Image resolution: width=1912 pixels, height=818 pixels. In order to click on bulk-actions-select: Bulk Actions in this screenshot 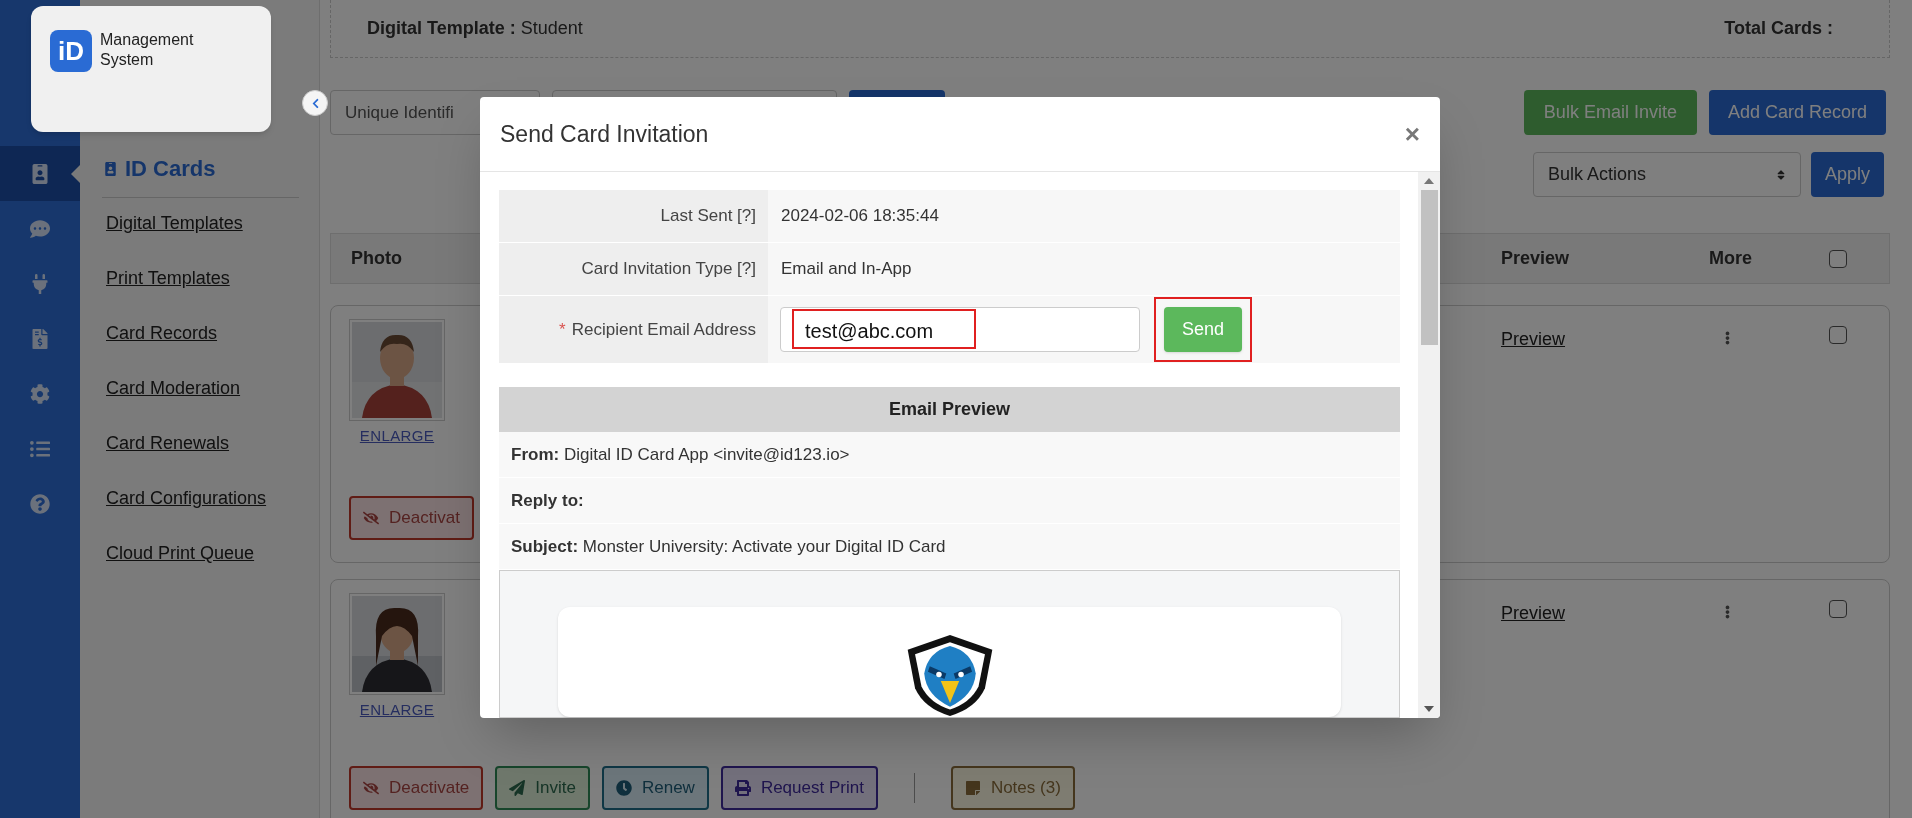, I will do `click(1666, 174)`.